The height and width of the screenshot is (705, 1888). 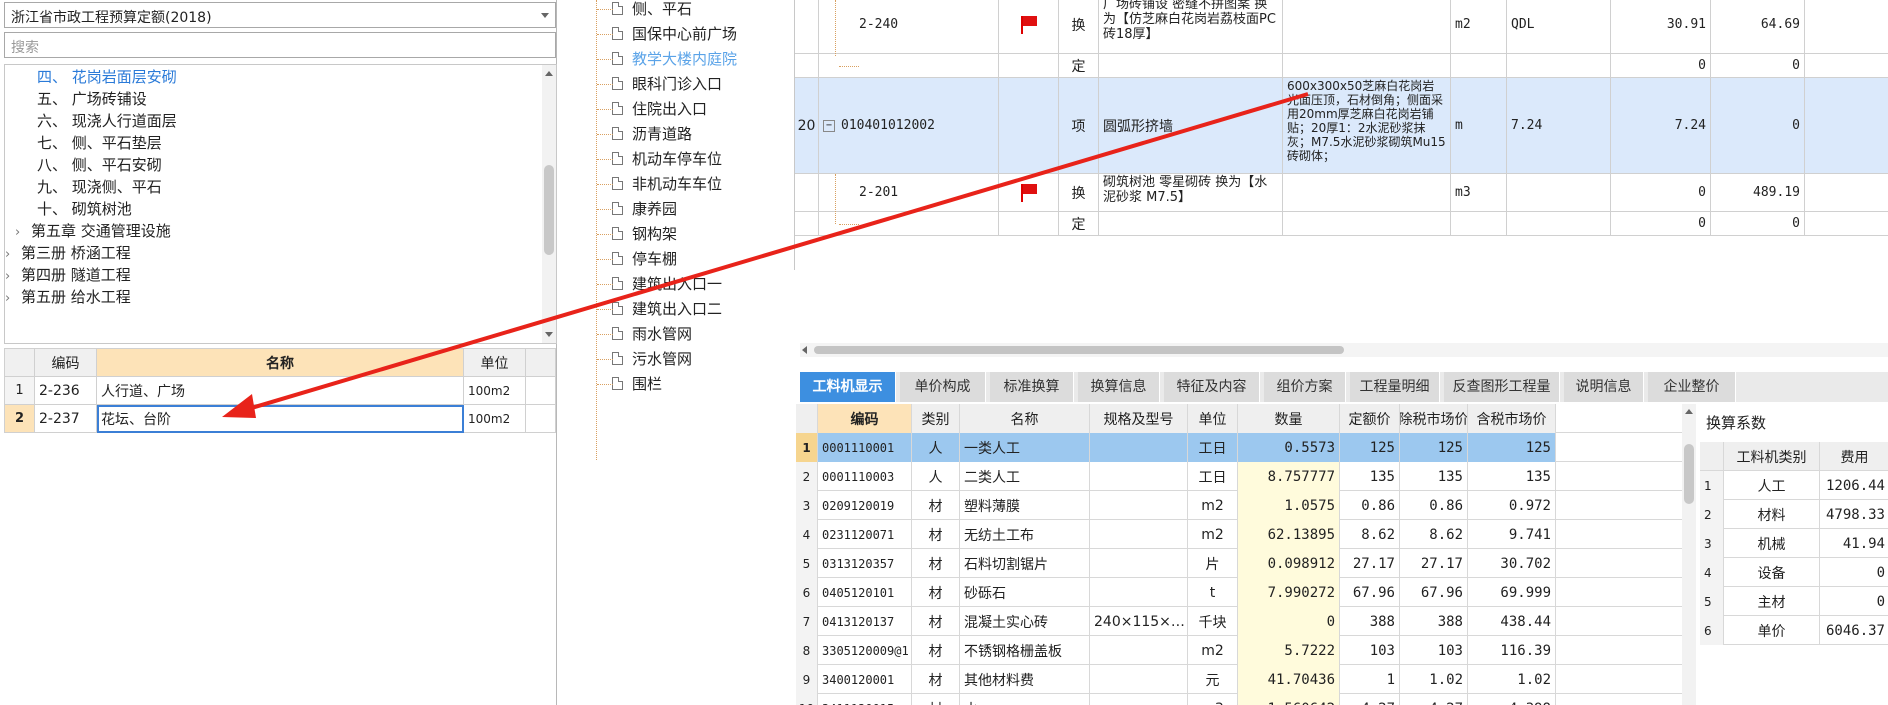 I want to click on column-header: 编码, so click(x=865, y=418).